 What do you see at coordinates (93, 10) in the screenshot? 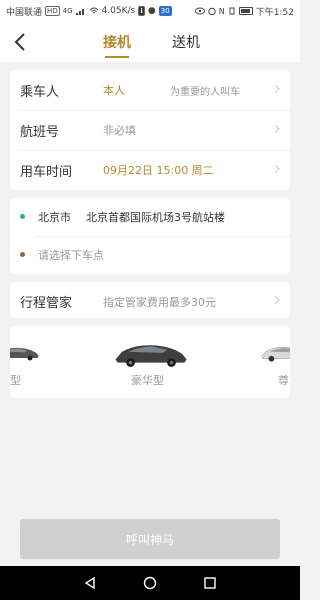
I see `wifi-icon` at bounding box center [93, 10].